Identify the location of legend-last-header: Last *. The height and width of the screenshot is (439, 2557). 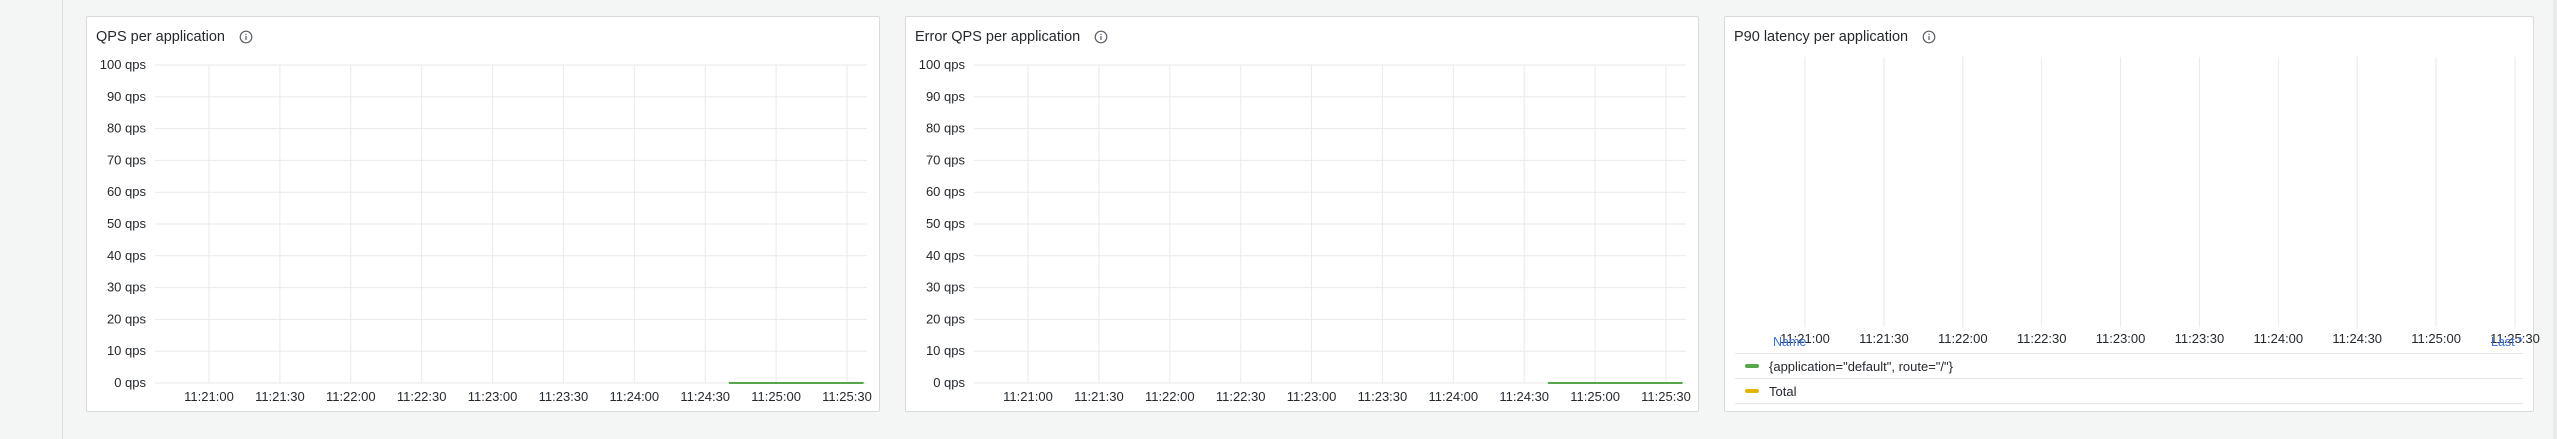
(2507, 342).